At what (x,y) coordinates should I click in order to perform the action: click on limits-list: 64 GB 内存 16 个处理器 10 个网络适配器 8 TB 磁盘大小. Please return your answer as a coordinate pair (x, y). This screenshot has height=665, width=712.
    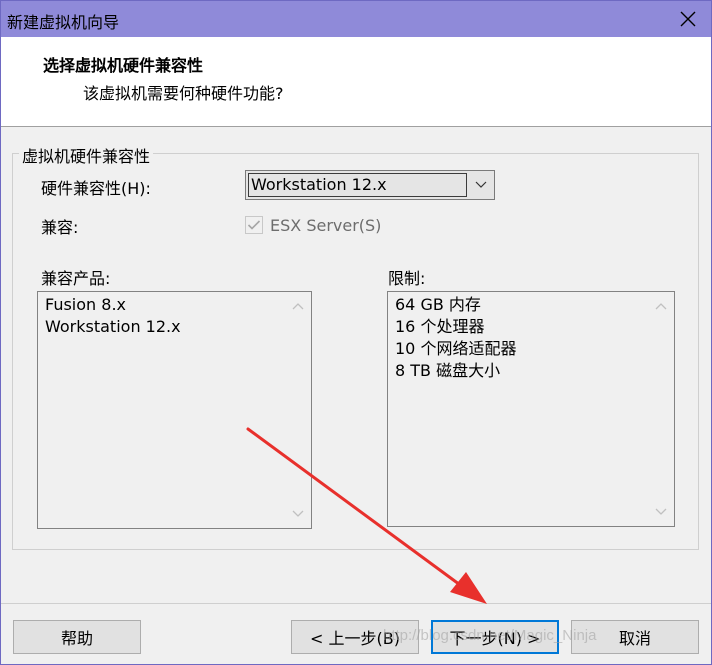
    Looking at the image, I should click on (531, 409).